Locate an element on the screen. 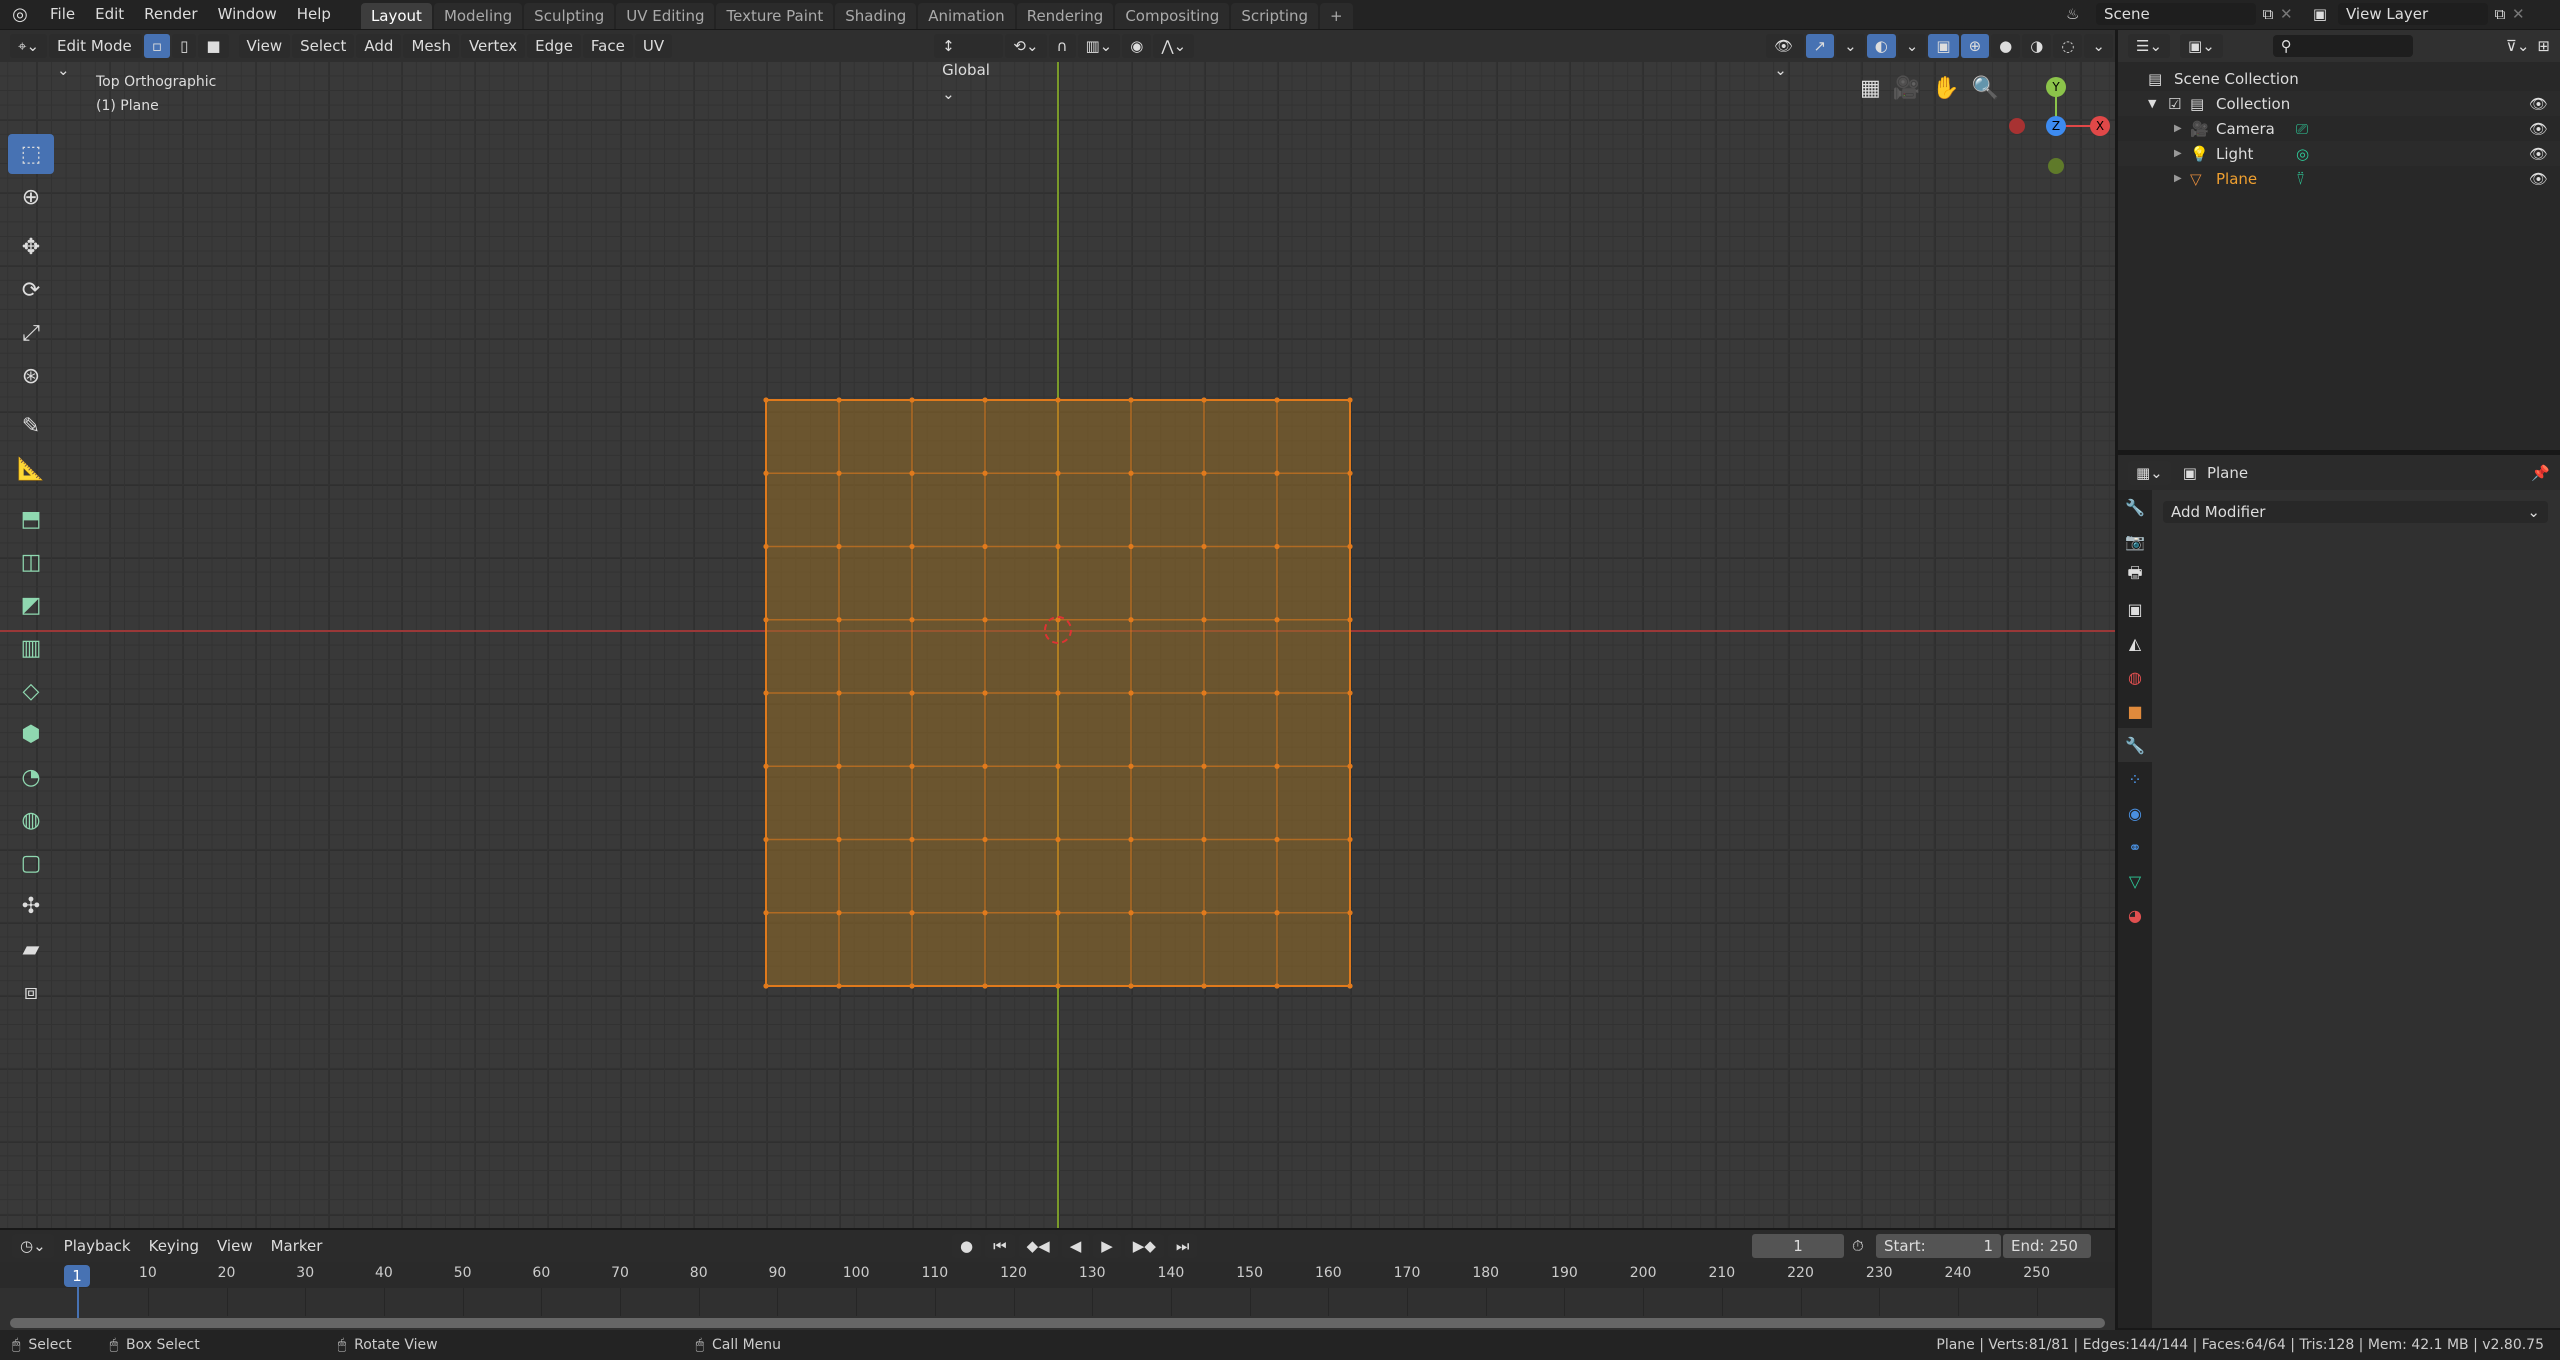 The width and height of the screenshot is (2560, 1360). navigation-gizmo: Y X Z is located at coordinates (2055, 127).